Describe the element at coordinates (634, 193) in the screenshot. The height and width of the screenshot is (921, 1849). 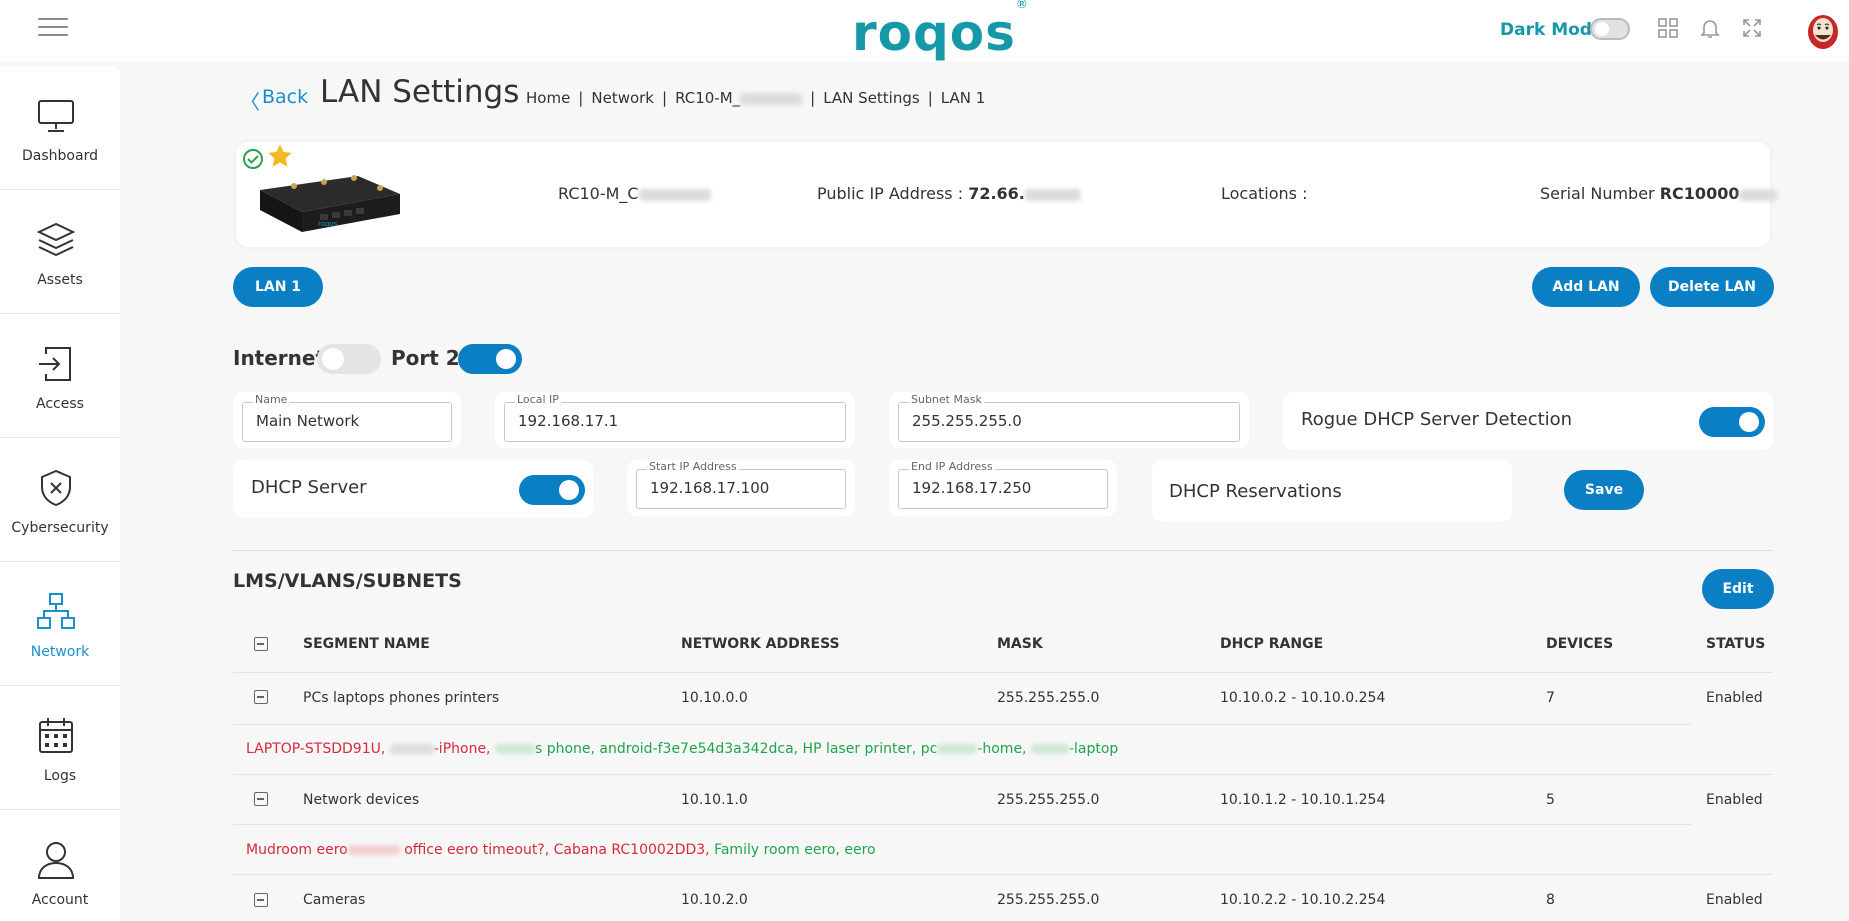
I see `device-name: RC10-M_C` at that location.